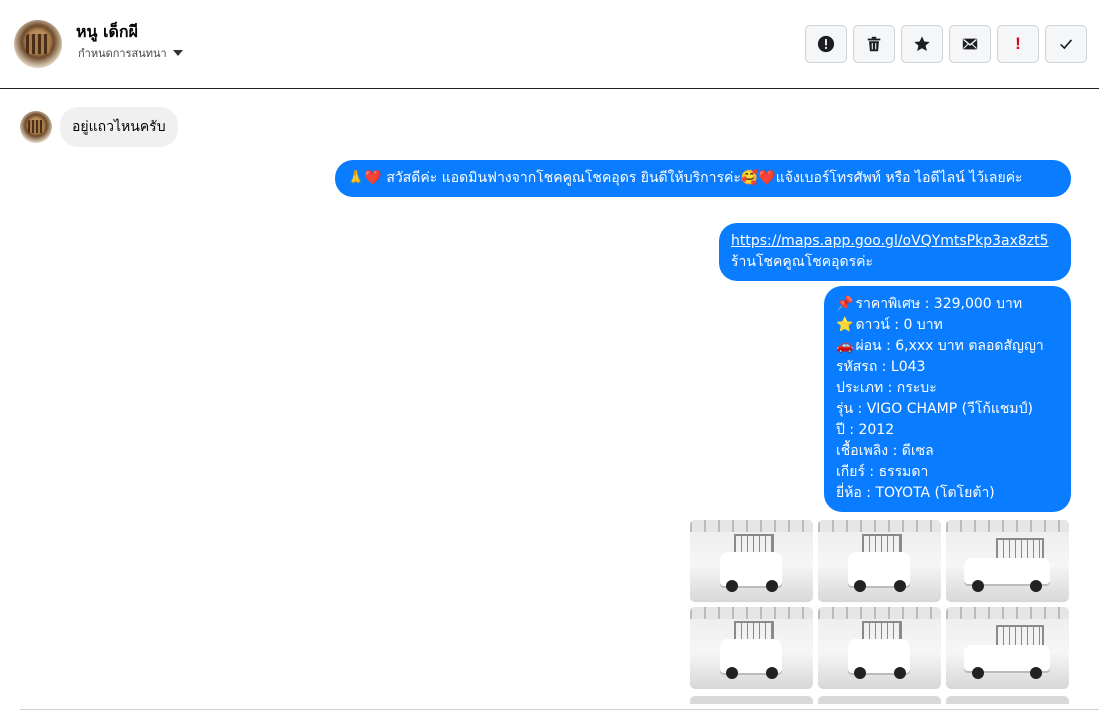  I want to click on car-photo-rear-high, so click(879, 648).